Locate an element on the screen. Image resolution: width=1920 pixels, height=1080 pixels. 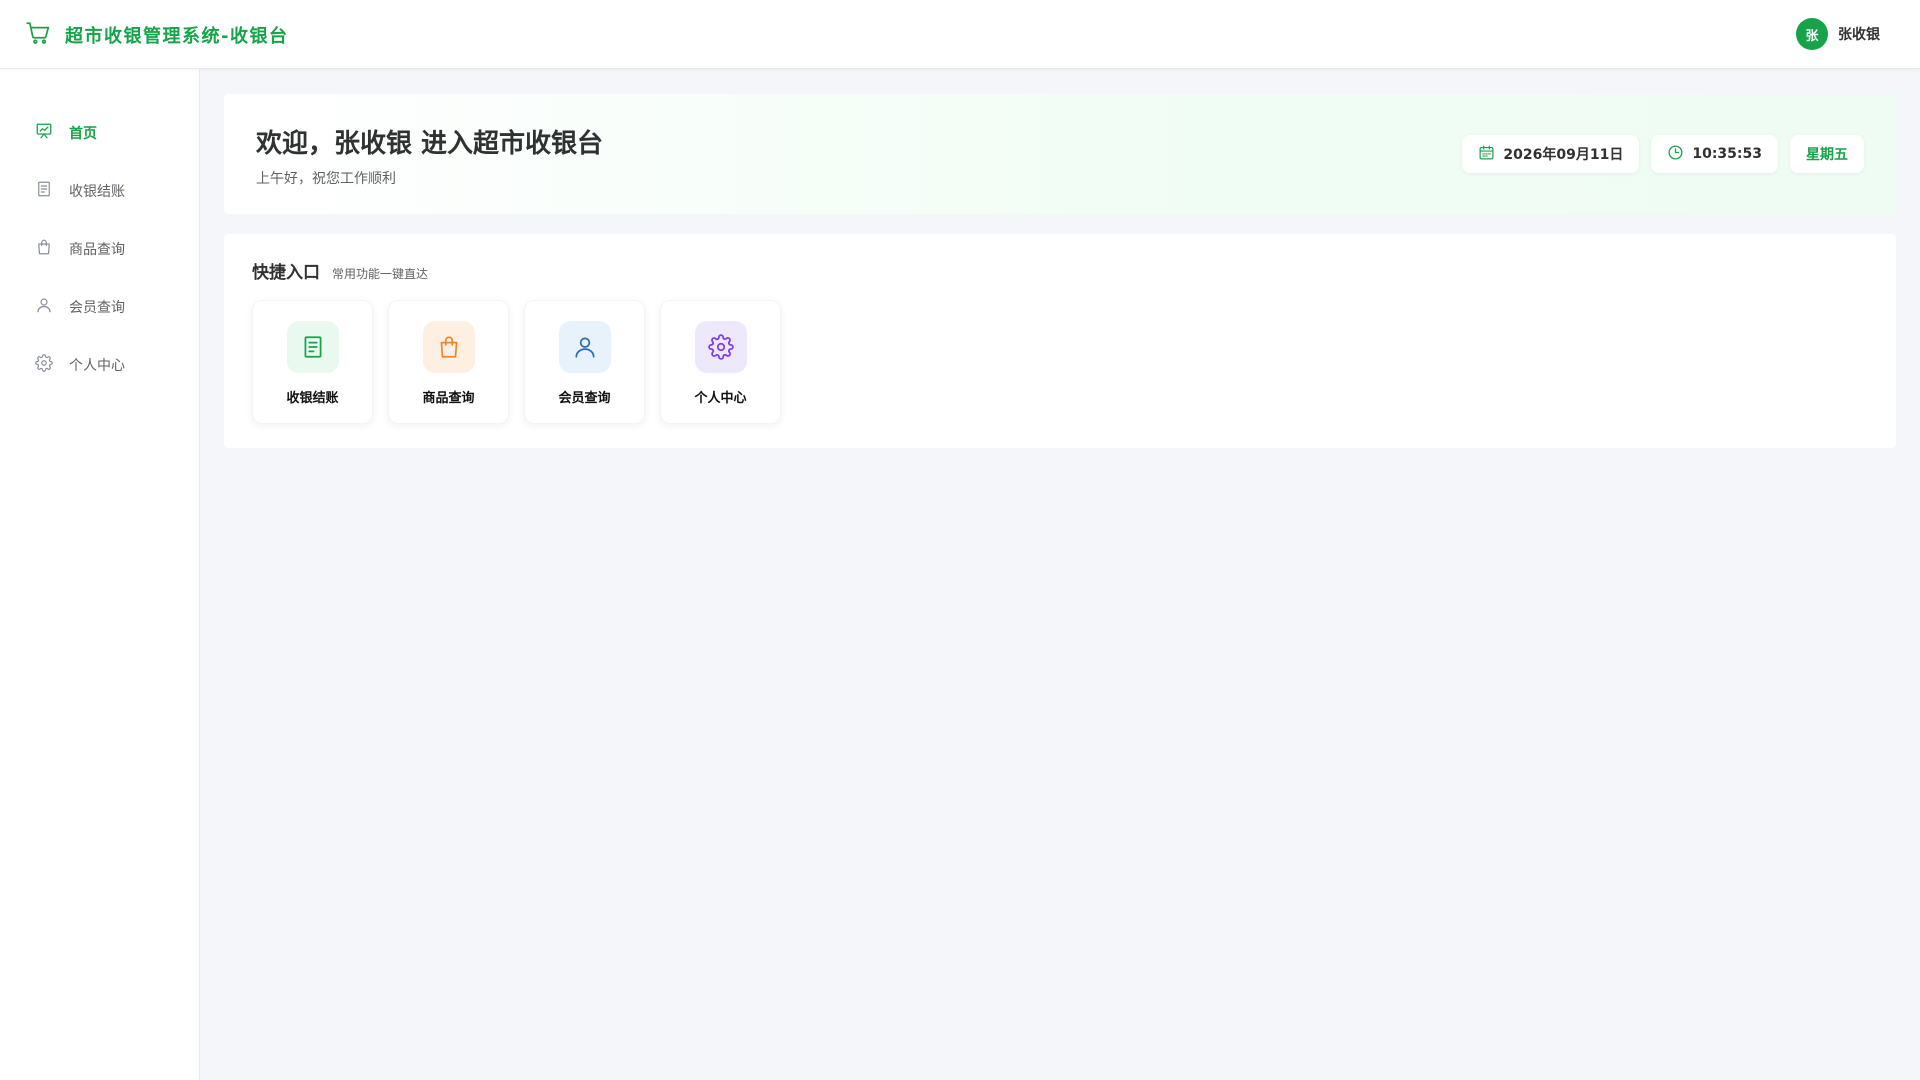
sidebar-item-label: 会员查询 is located at coordinates (97, 308).